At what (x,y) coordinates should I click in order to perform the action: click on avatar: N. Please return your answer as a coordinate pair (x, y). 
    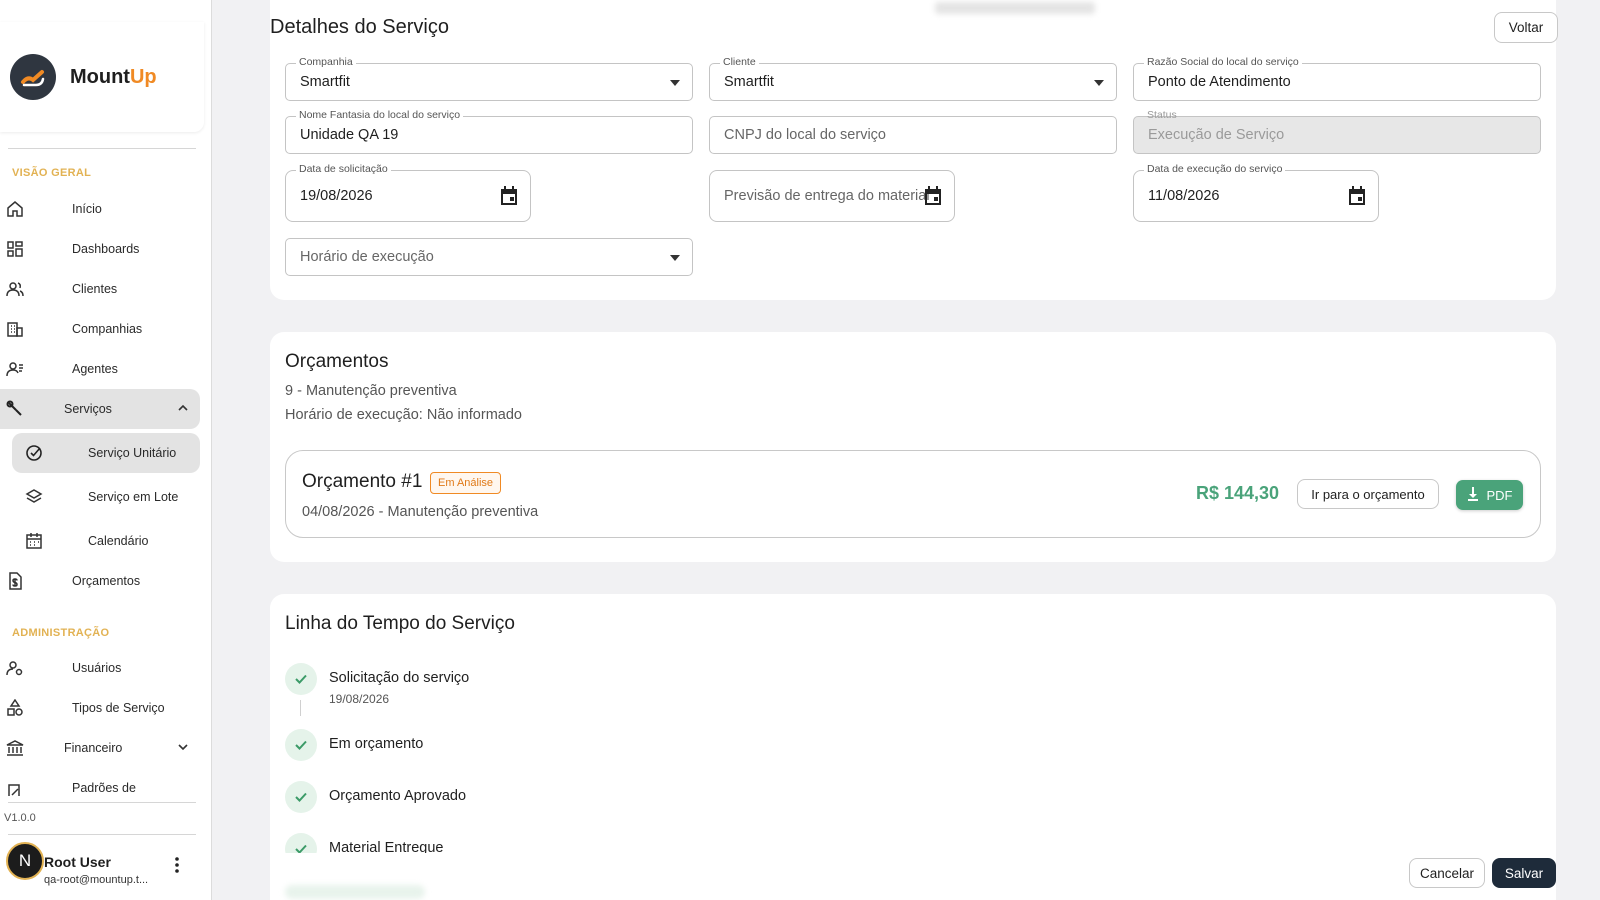
    Looking at the image, I should click on (25, 861).